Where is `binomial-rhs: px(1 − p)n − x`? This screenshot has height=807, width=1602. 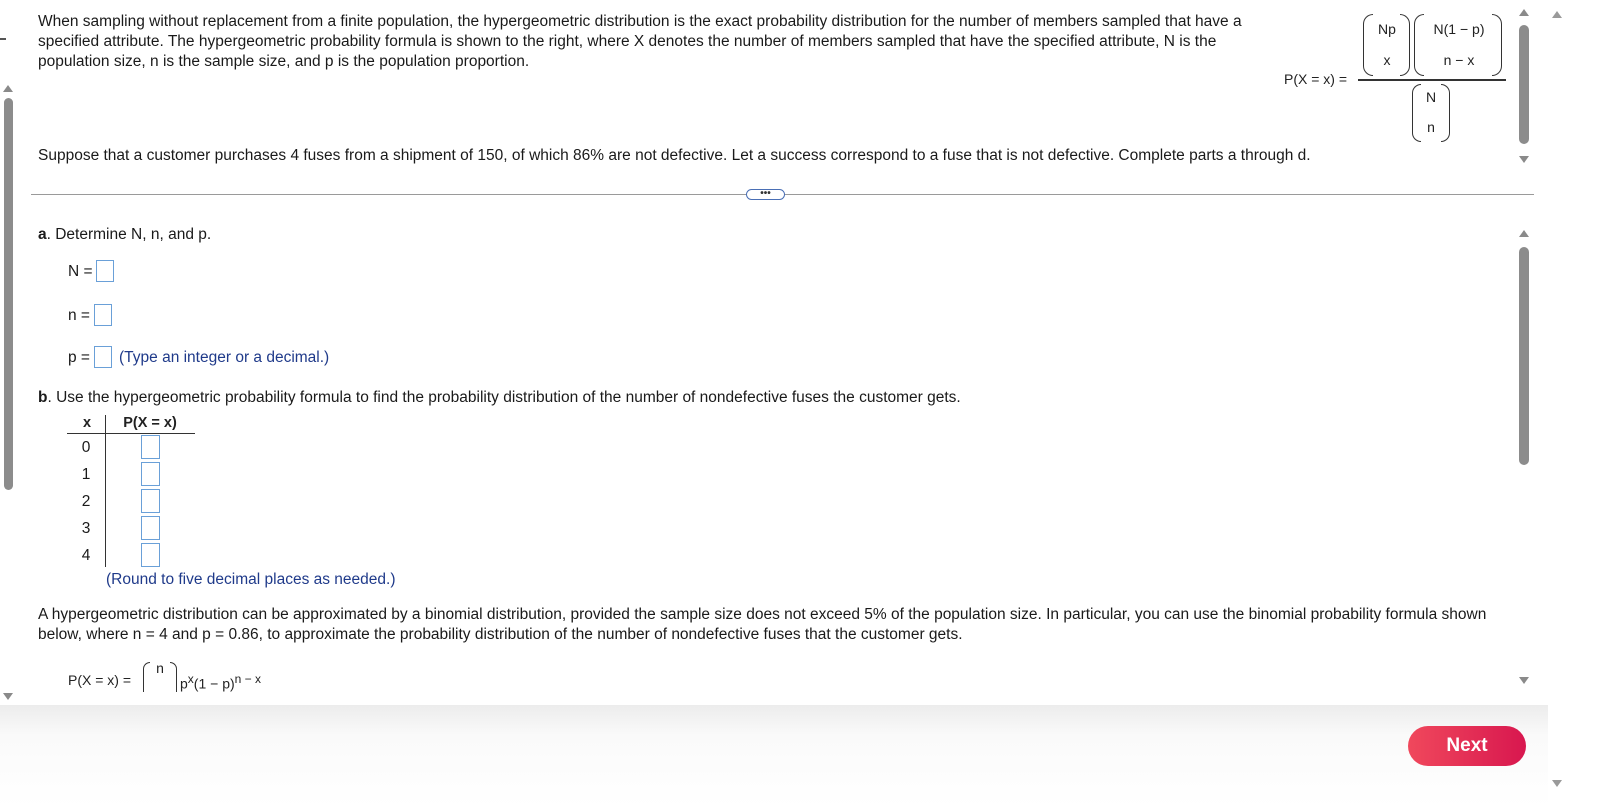
binomial-rhs: px(1 − p)n − x is located at coordinates (220, 682).